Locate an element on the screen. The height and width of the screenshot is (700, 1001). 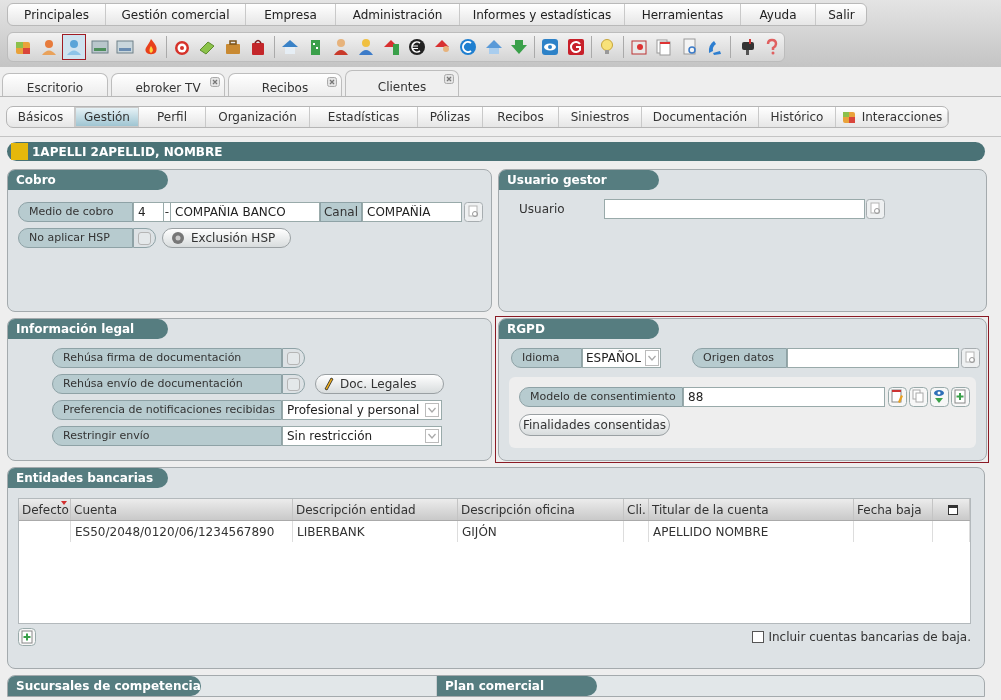
column-header: Defecto is located at coordinates (45, 509).